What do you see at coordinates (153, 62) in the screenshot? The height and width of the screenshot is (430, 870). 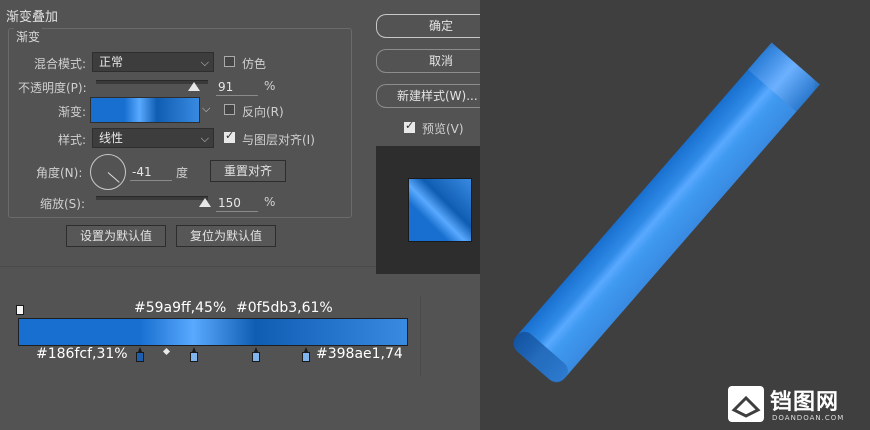 I see `blend-mode-select: 正常 ⌵` at bounding box center [153, 62].